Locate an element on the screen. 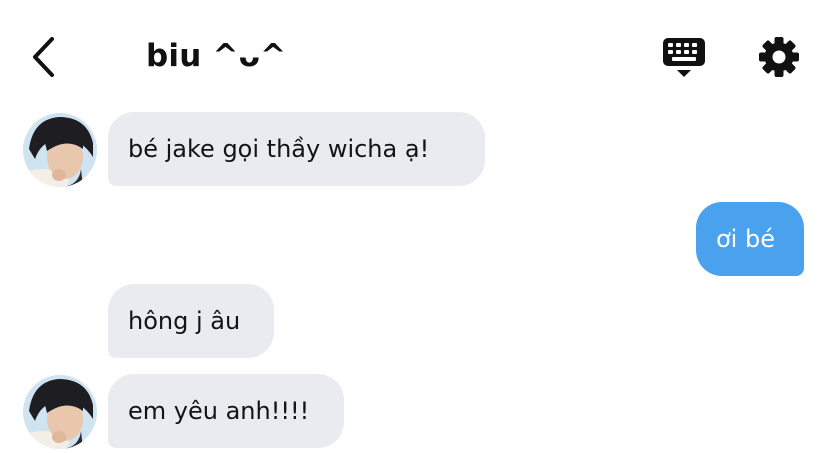  message-bubble-outgoing: ơi bé is located at coordinates (750, 239).